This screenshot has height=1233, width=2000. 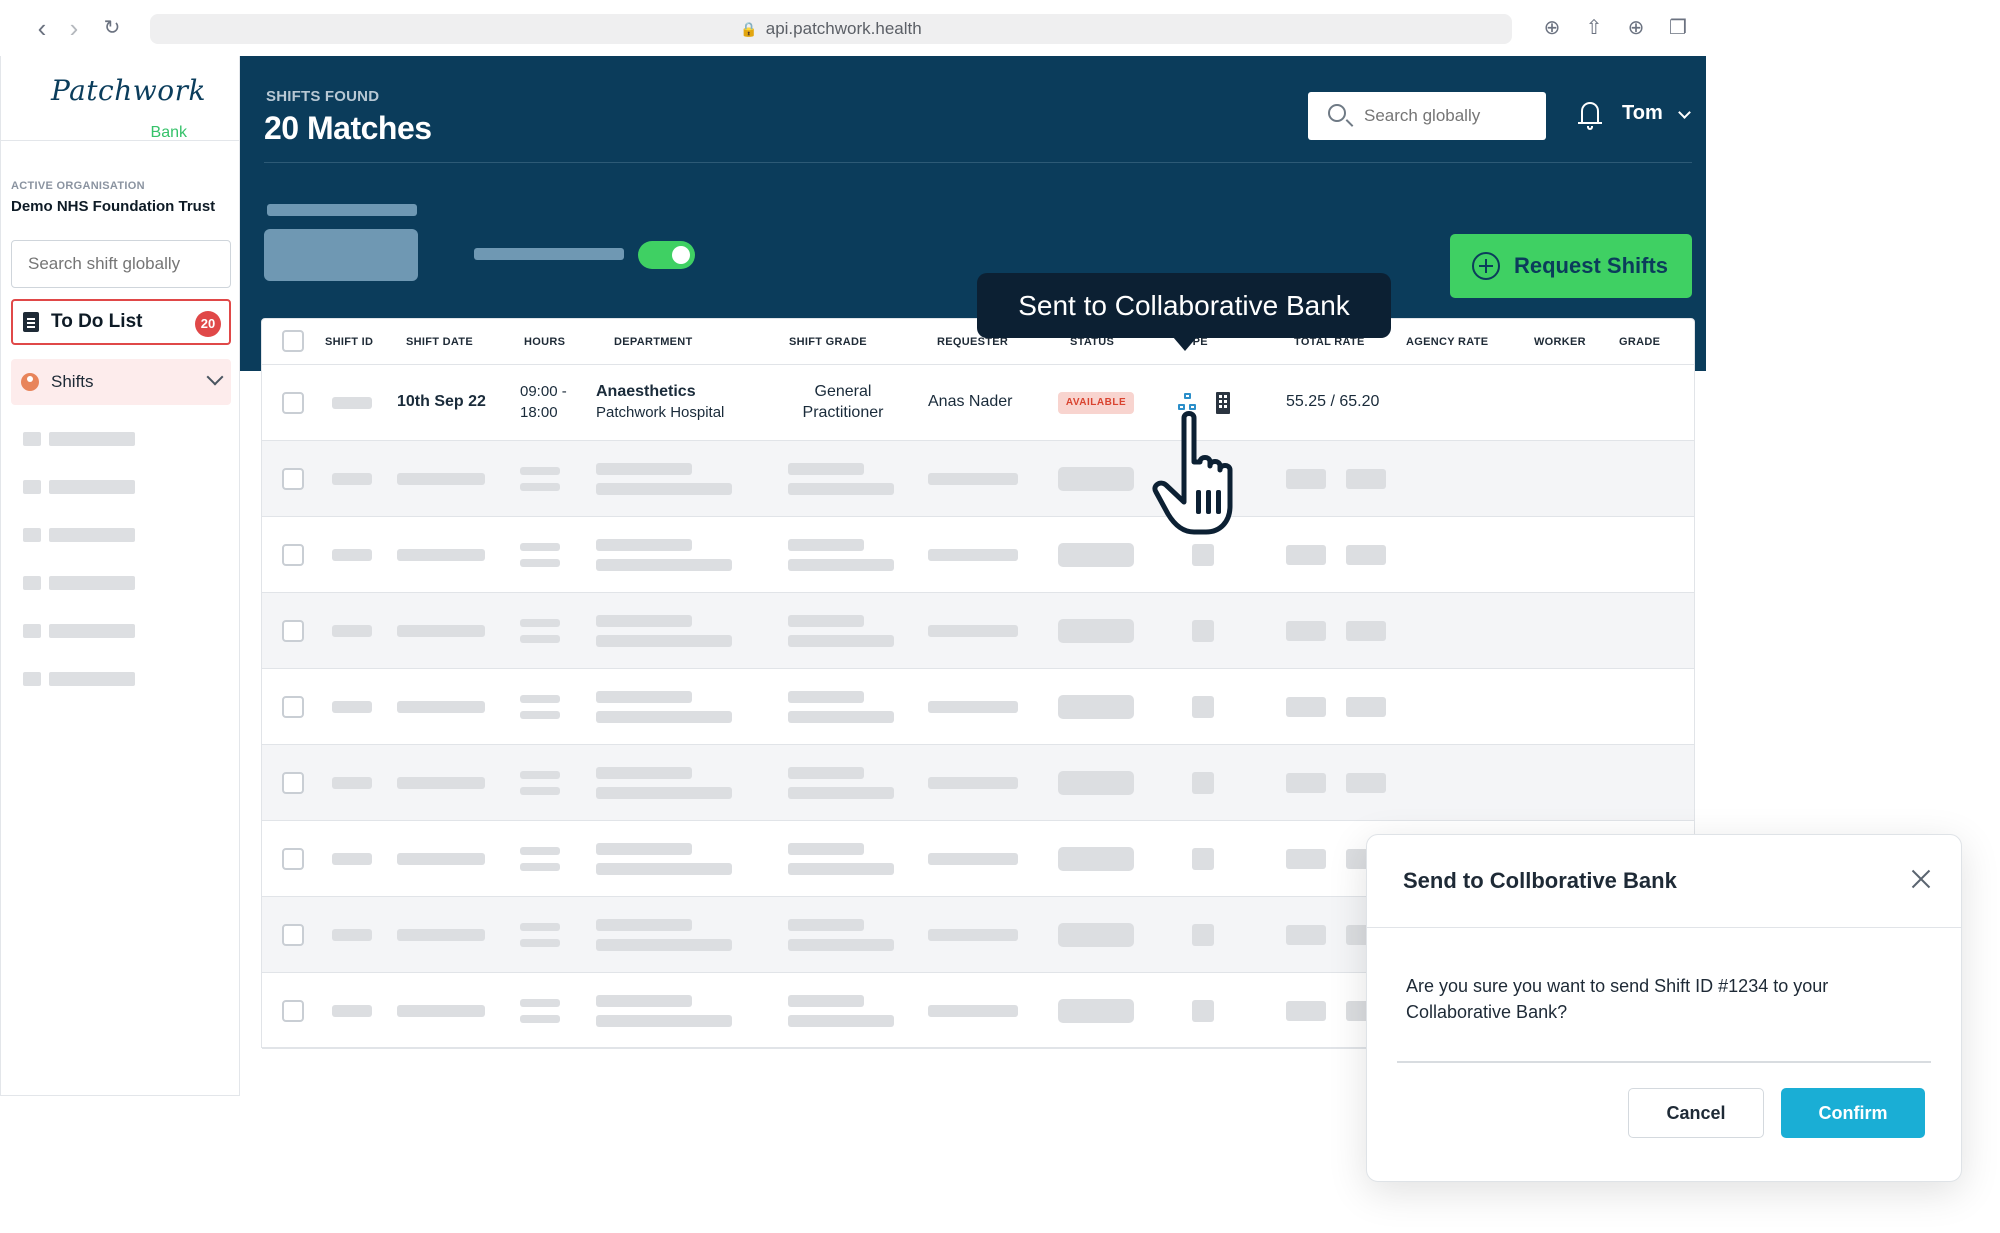 I want to click on total-rate: 55.25 / 65.20, so click(x=1333, y=401).